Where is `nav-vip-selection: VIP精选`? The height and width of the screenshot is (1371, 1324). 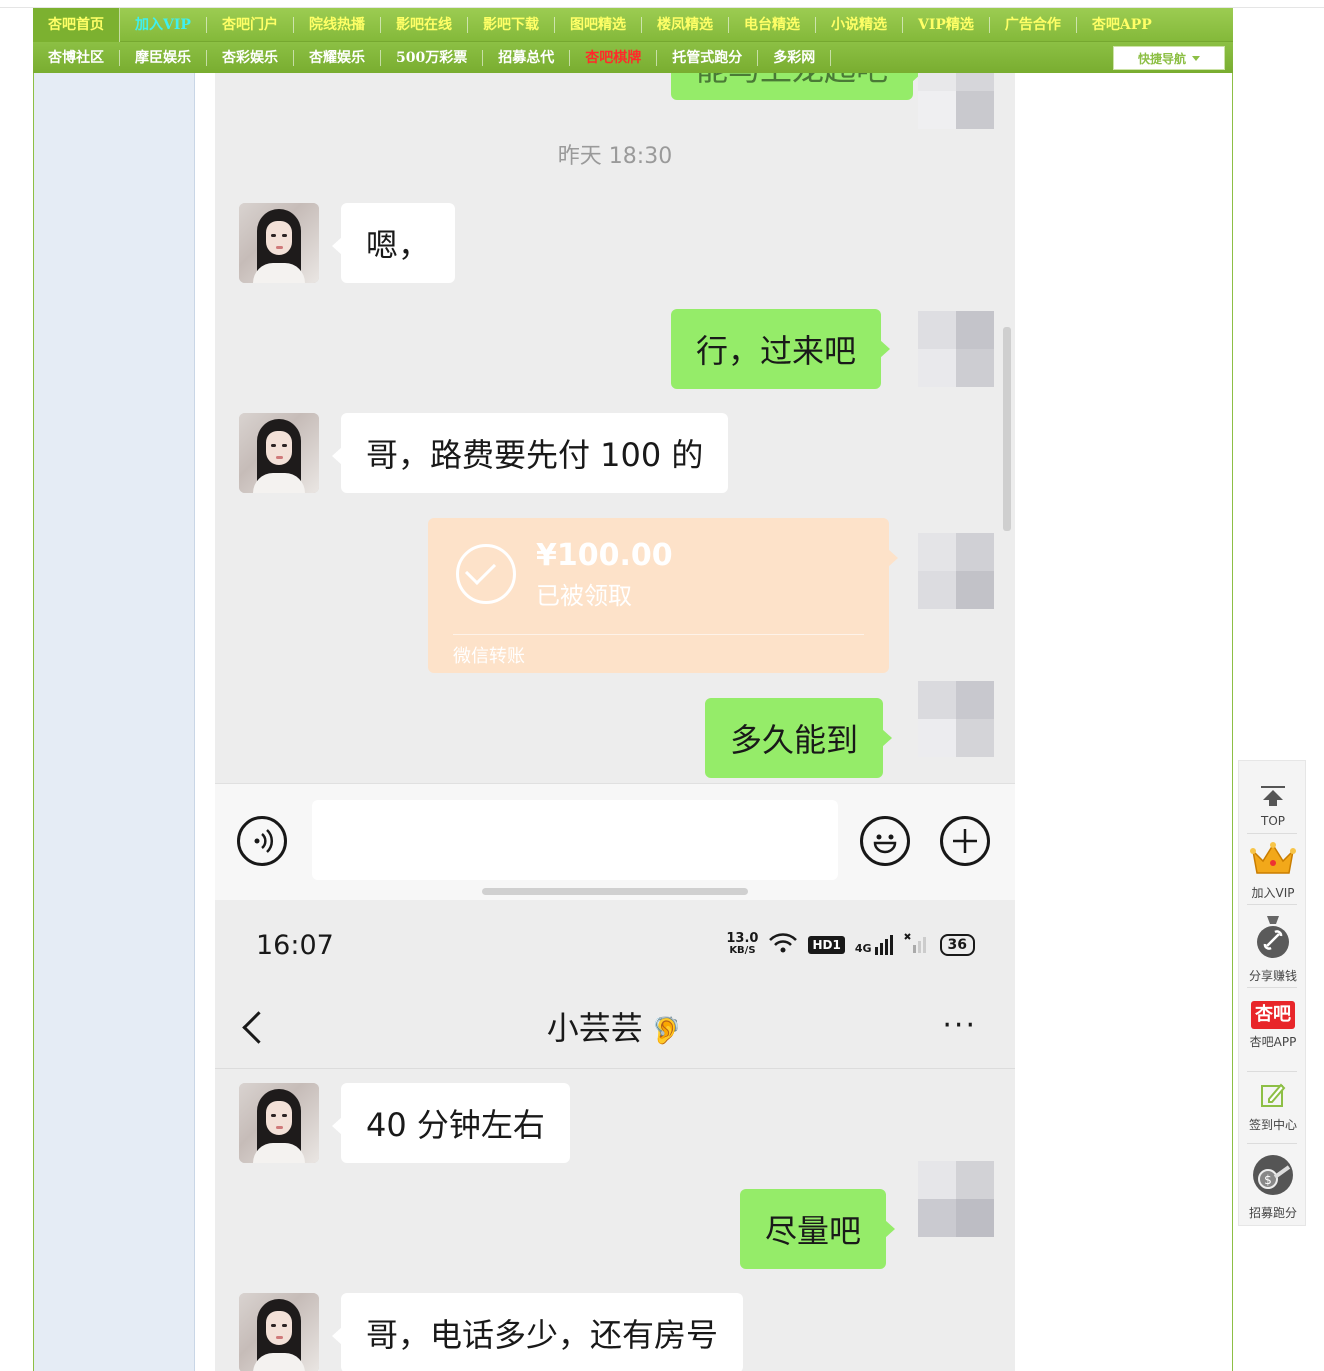
nav-vip-selection: VIP精选 is located at coordinates (946, 24).